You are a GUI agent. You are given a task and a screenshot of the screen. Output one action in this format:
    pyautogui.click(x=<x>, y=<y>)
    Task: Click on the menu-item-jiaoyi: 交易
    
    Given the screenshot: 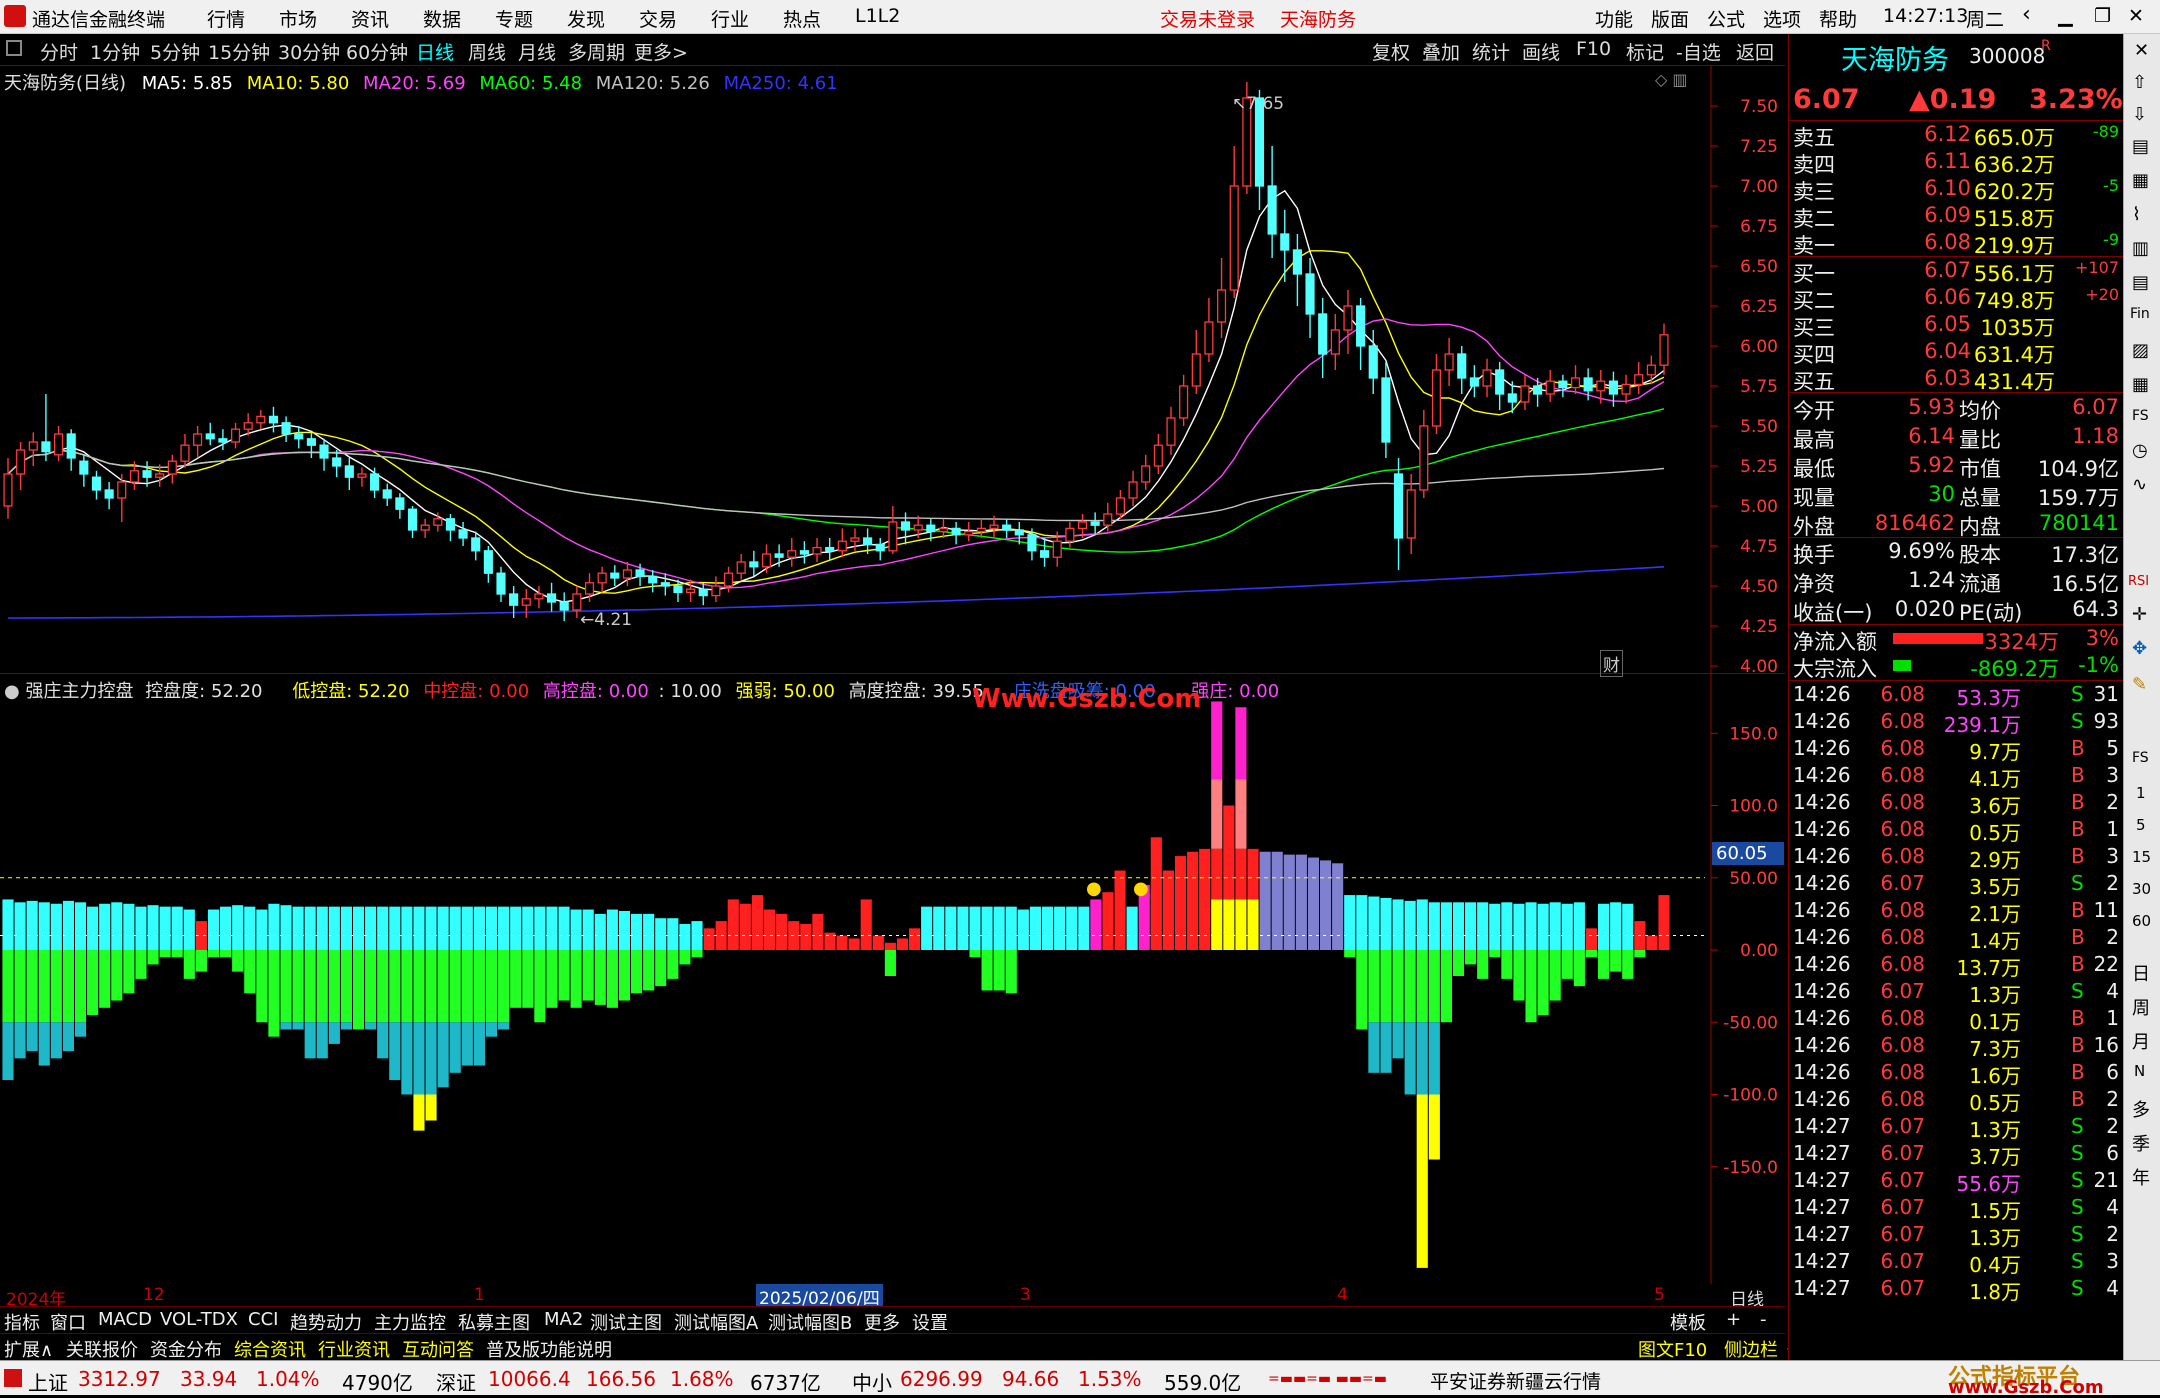 What is the action you would take?
    pyautogui.click(x=658, y=18)
    